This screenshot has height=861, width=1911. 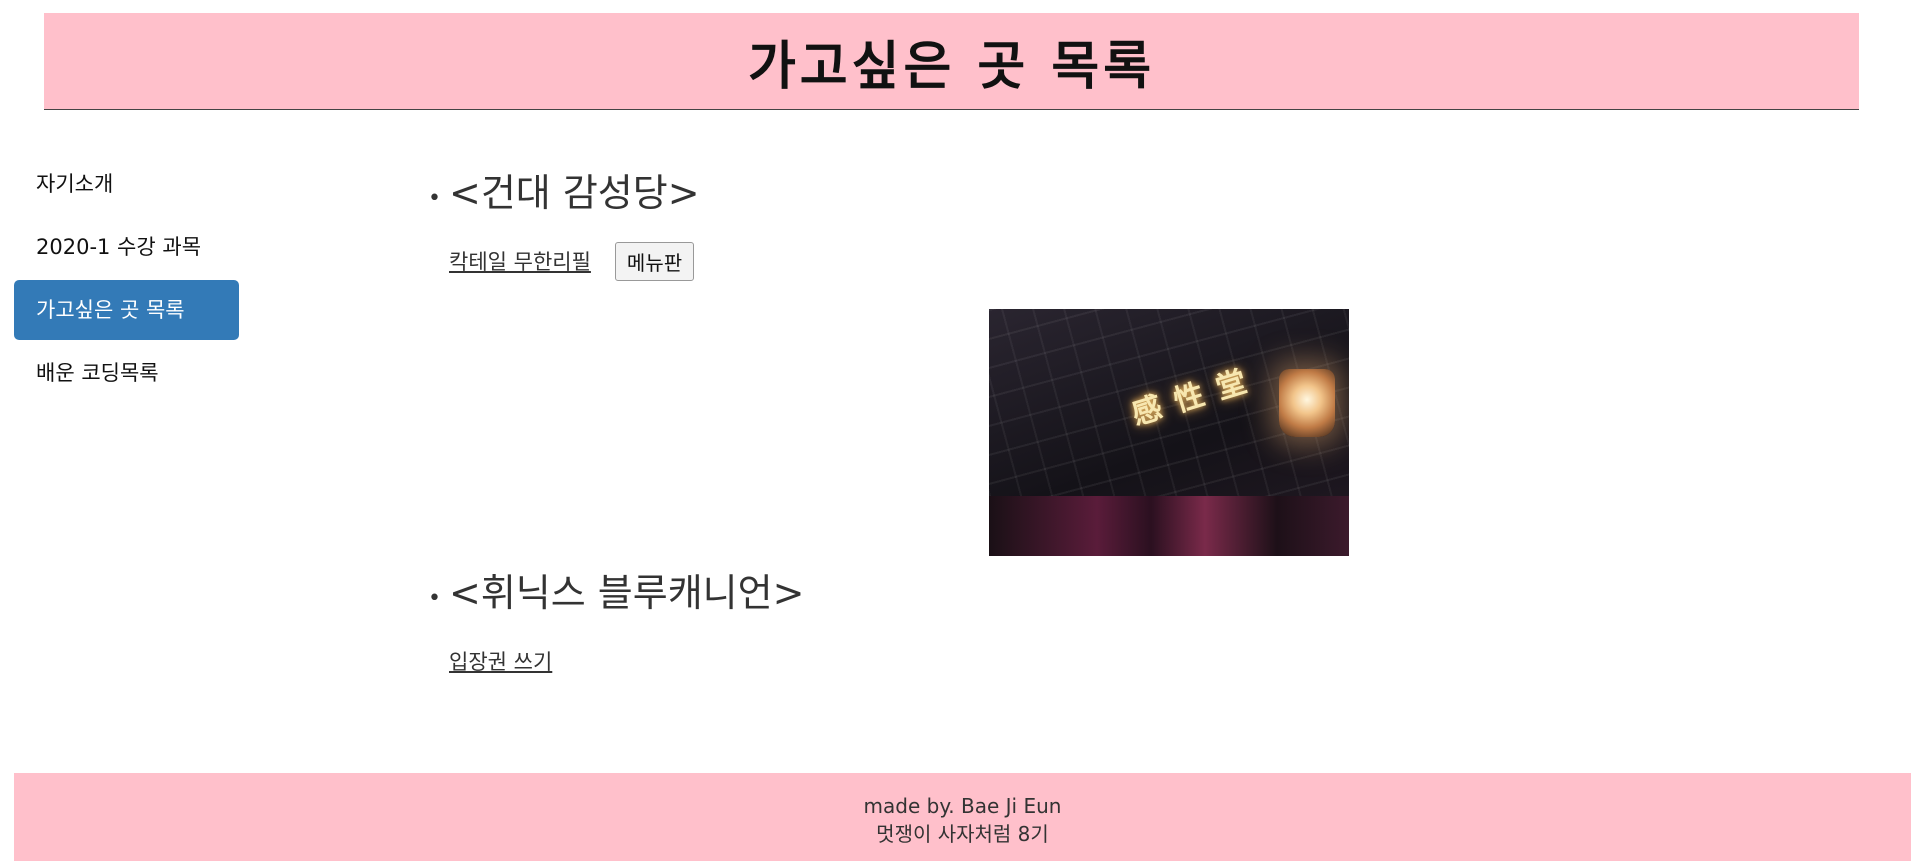 I want to click on photo-shopfront, so click(x=1169, y=526).